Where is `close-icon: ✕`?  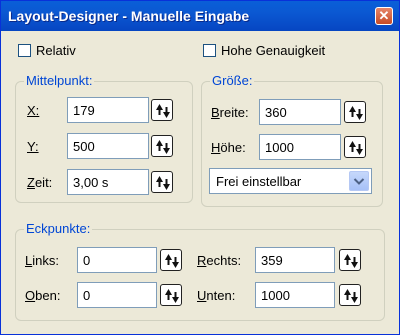
close-icon: ✕ is located at coordinates (384, 15).